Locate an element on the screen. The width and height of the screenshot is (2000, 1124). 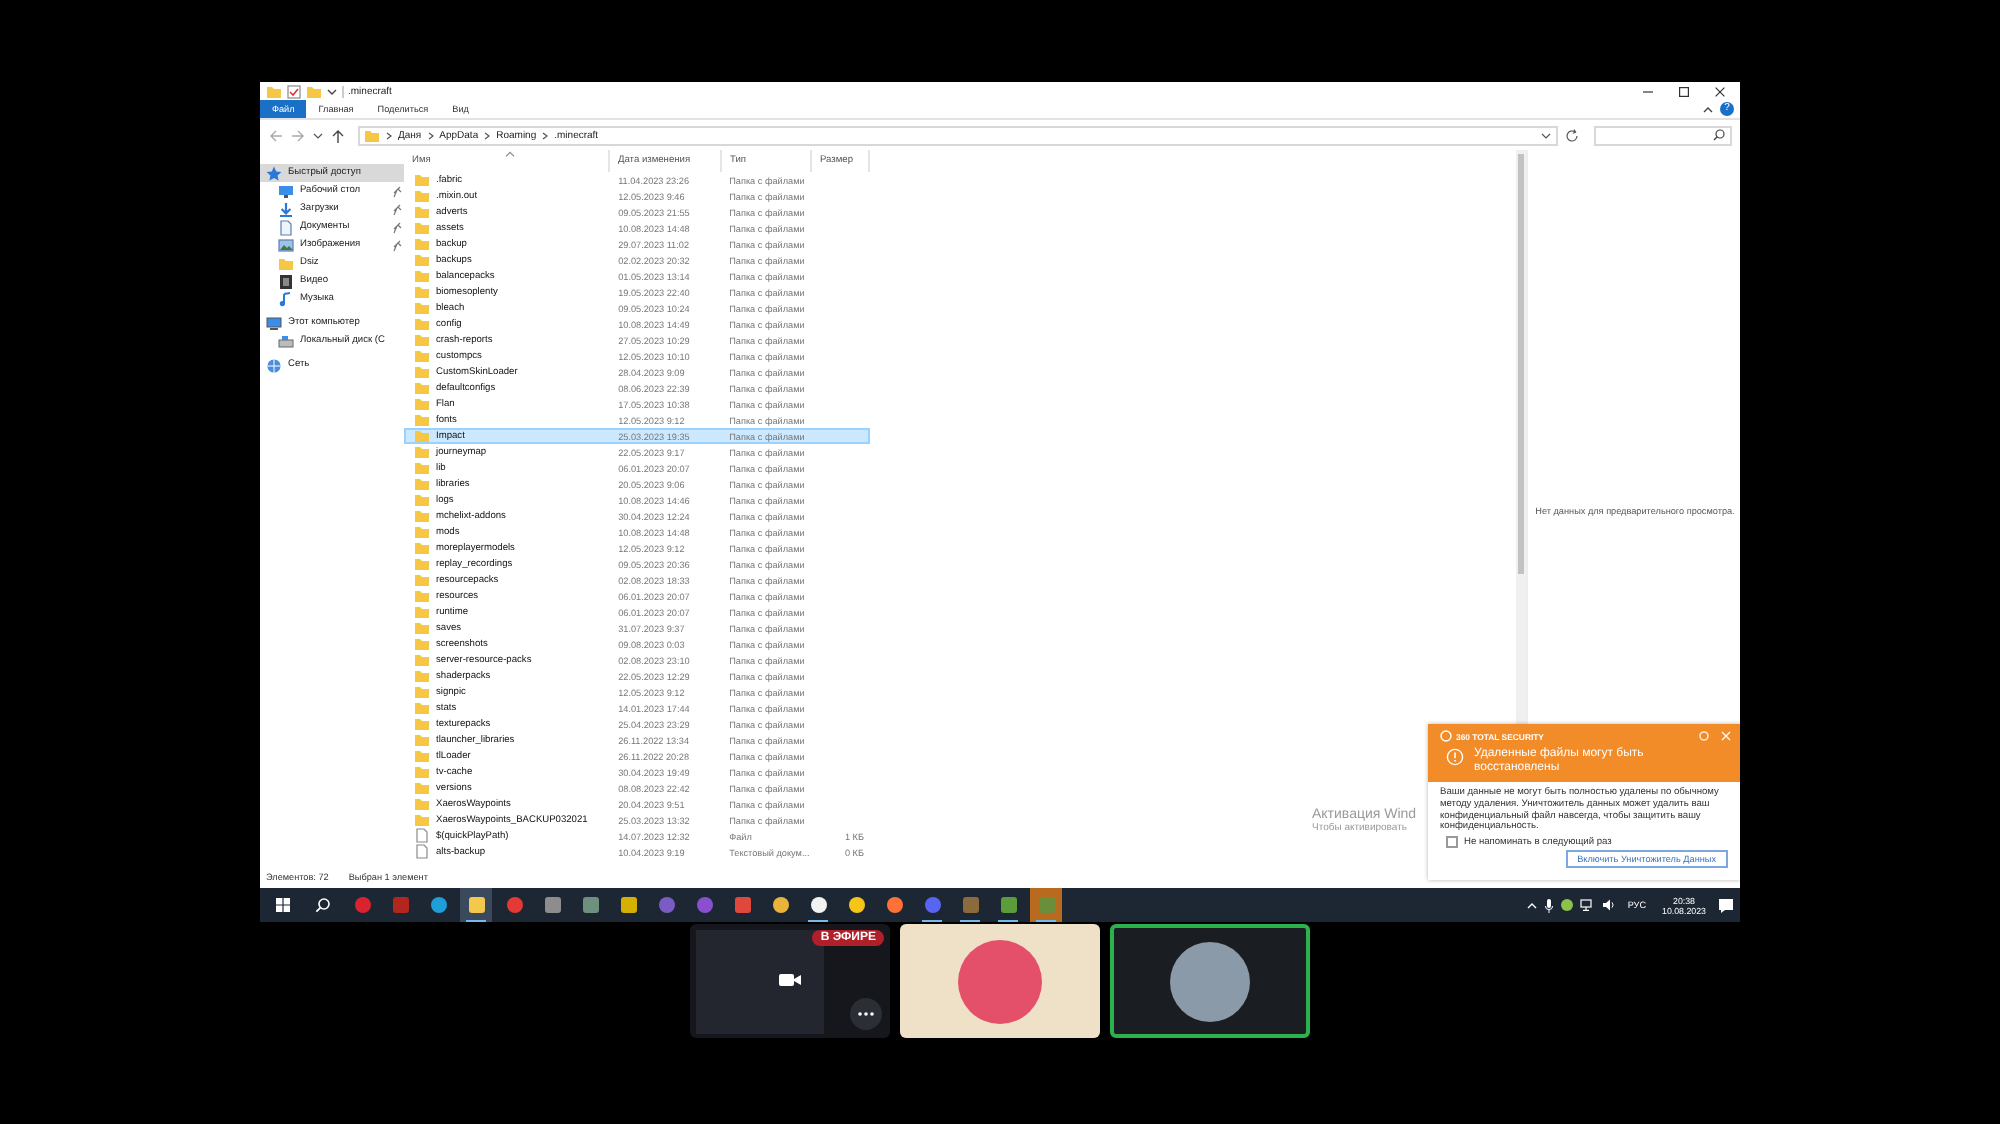
close-icon is located at coordinates (1720, 91).